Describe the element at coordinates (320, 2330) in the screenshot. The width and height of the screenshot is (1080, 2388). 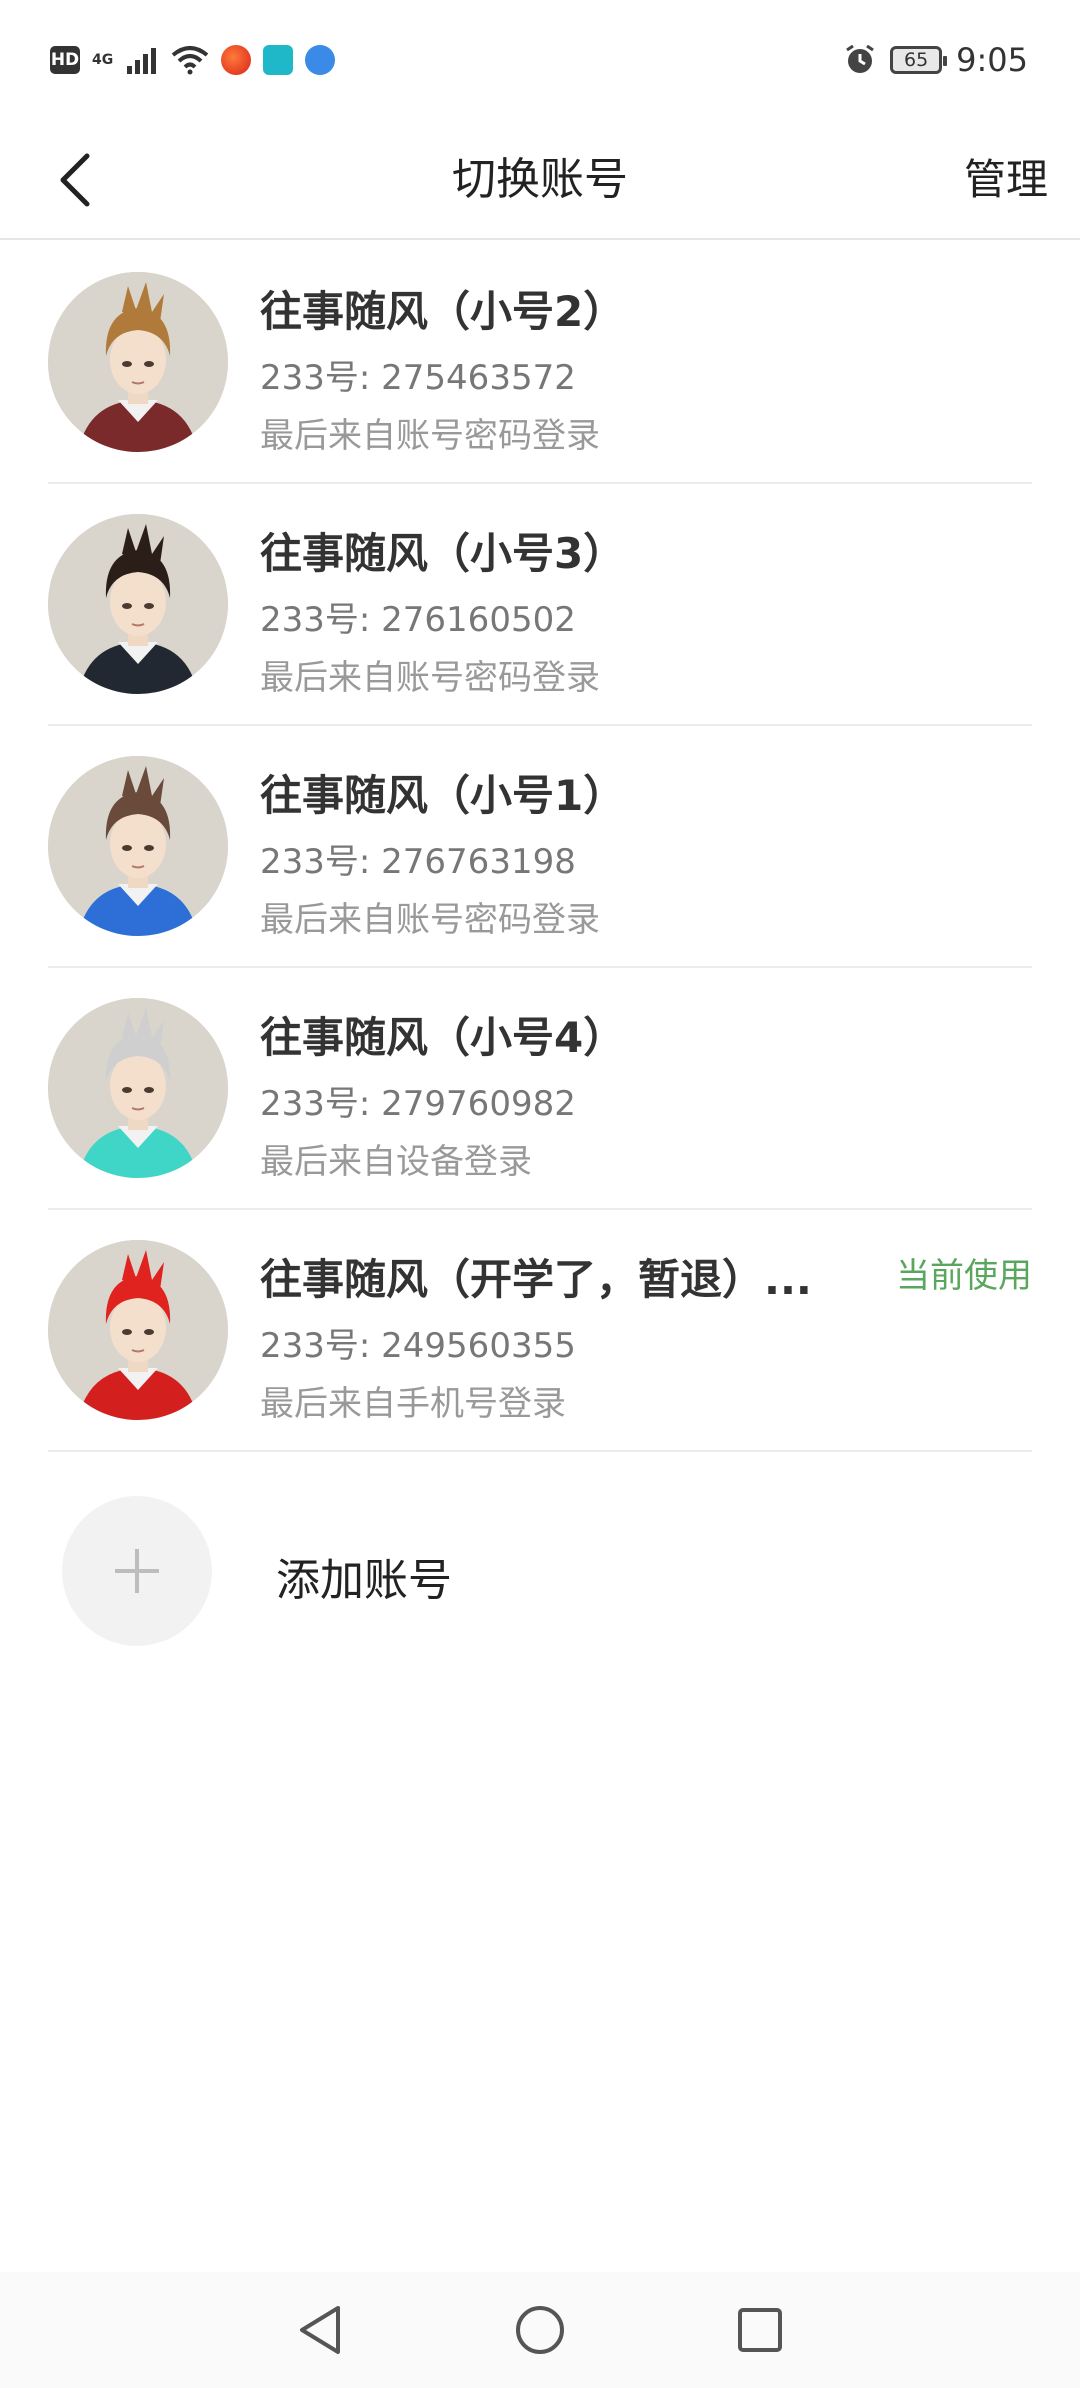
I see `back-triangle-icon` at that location.